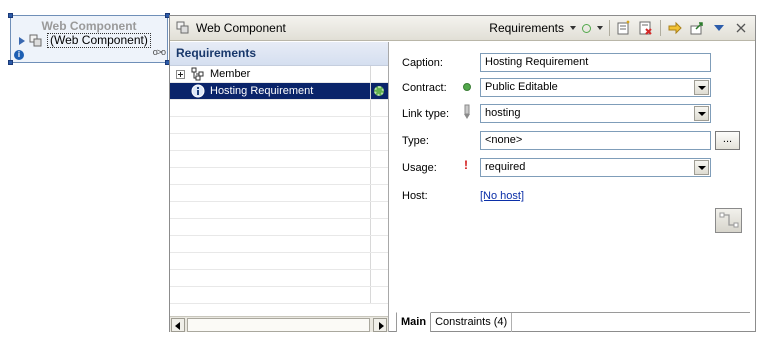 This screenshot has width=761, height=344. What do you see at coordinates (467, 87) in the screenshot?
I see `green-dot-icon` at bounding box center [467, 87].